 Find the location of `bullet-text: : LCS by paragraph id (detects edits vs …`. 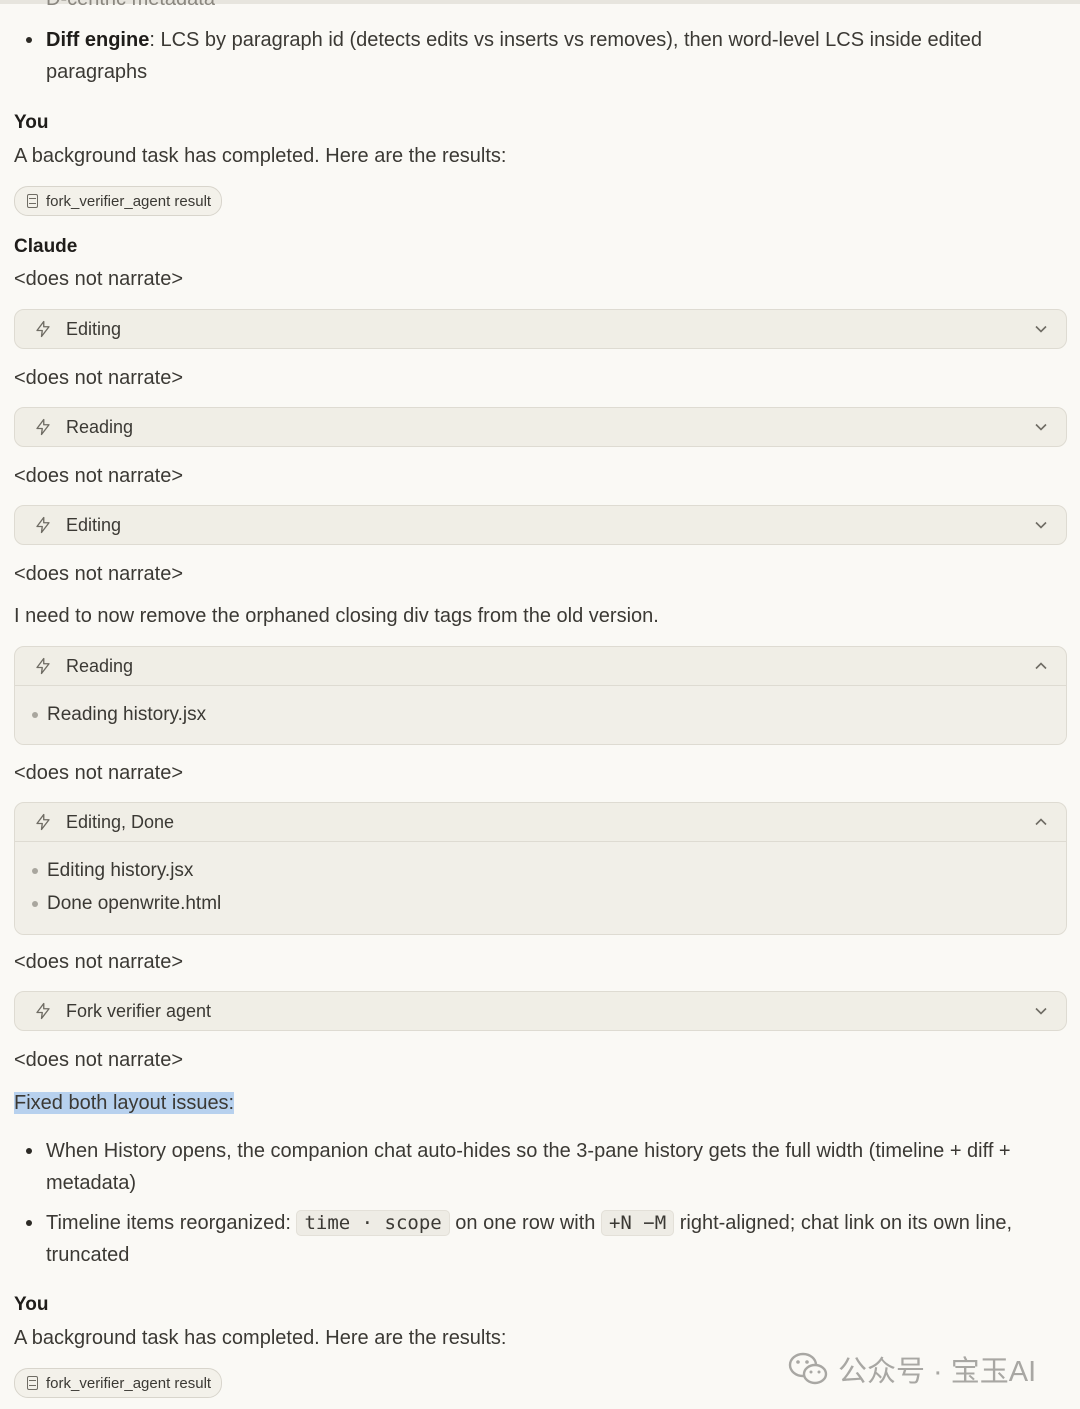

bullet-text: : LCS by paragraph id (detects edits vs … is located at coordinates (514, 56).